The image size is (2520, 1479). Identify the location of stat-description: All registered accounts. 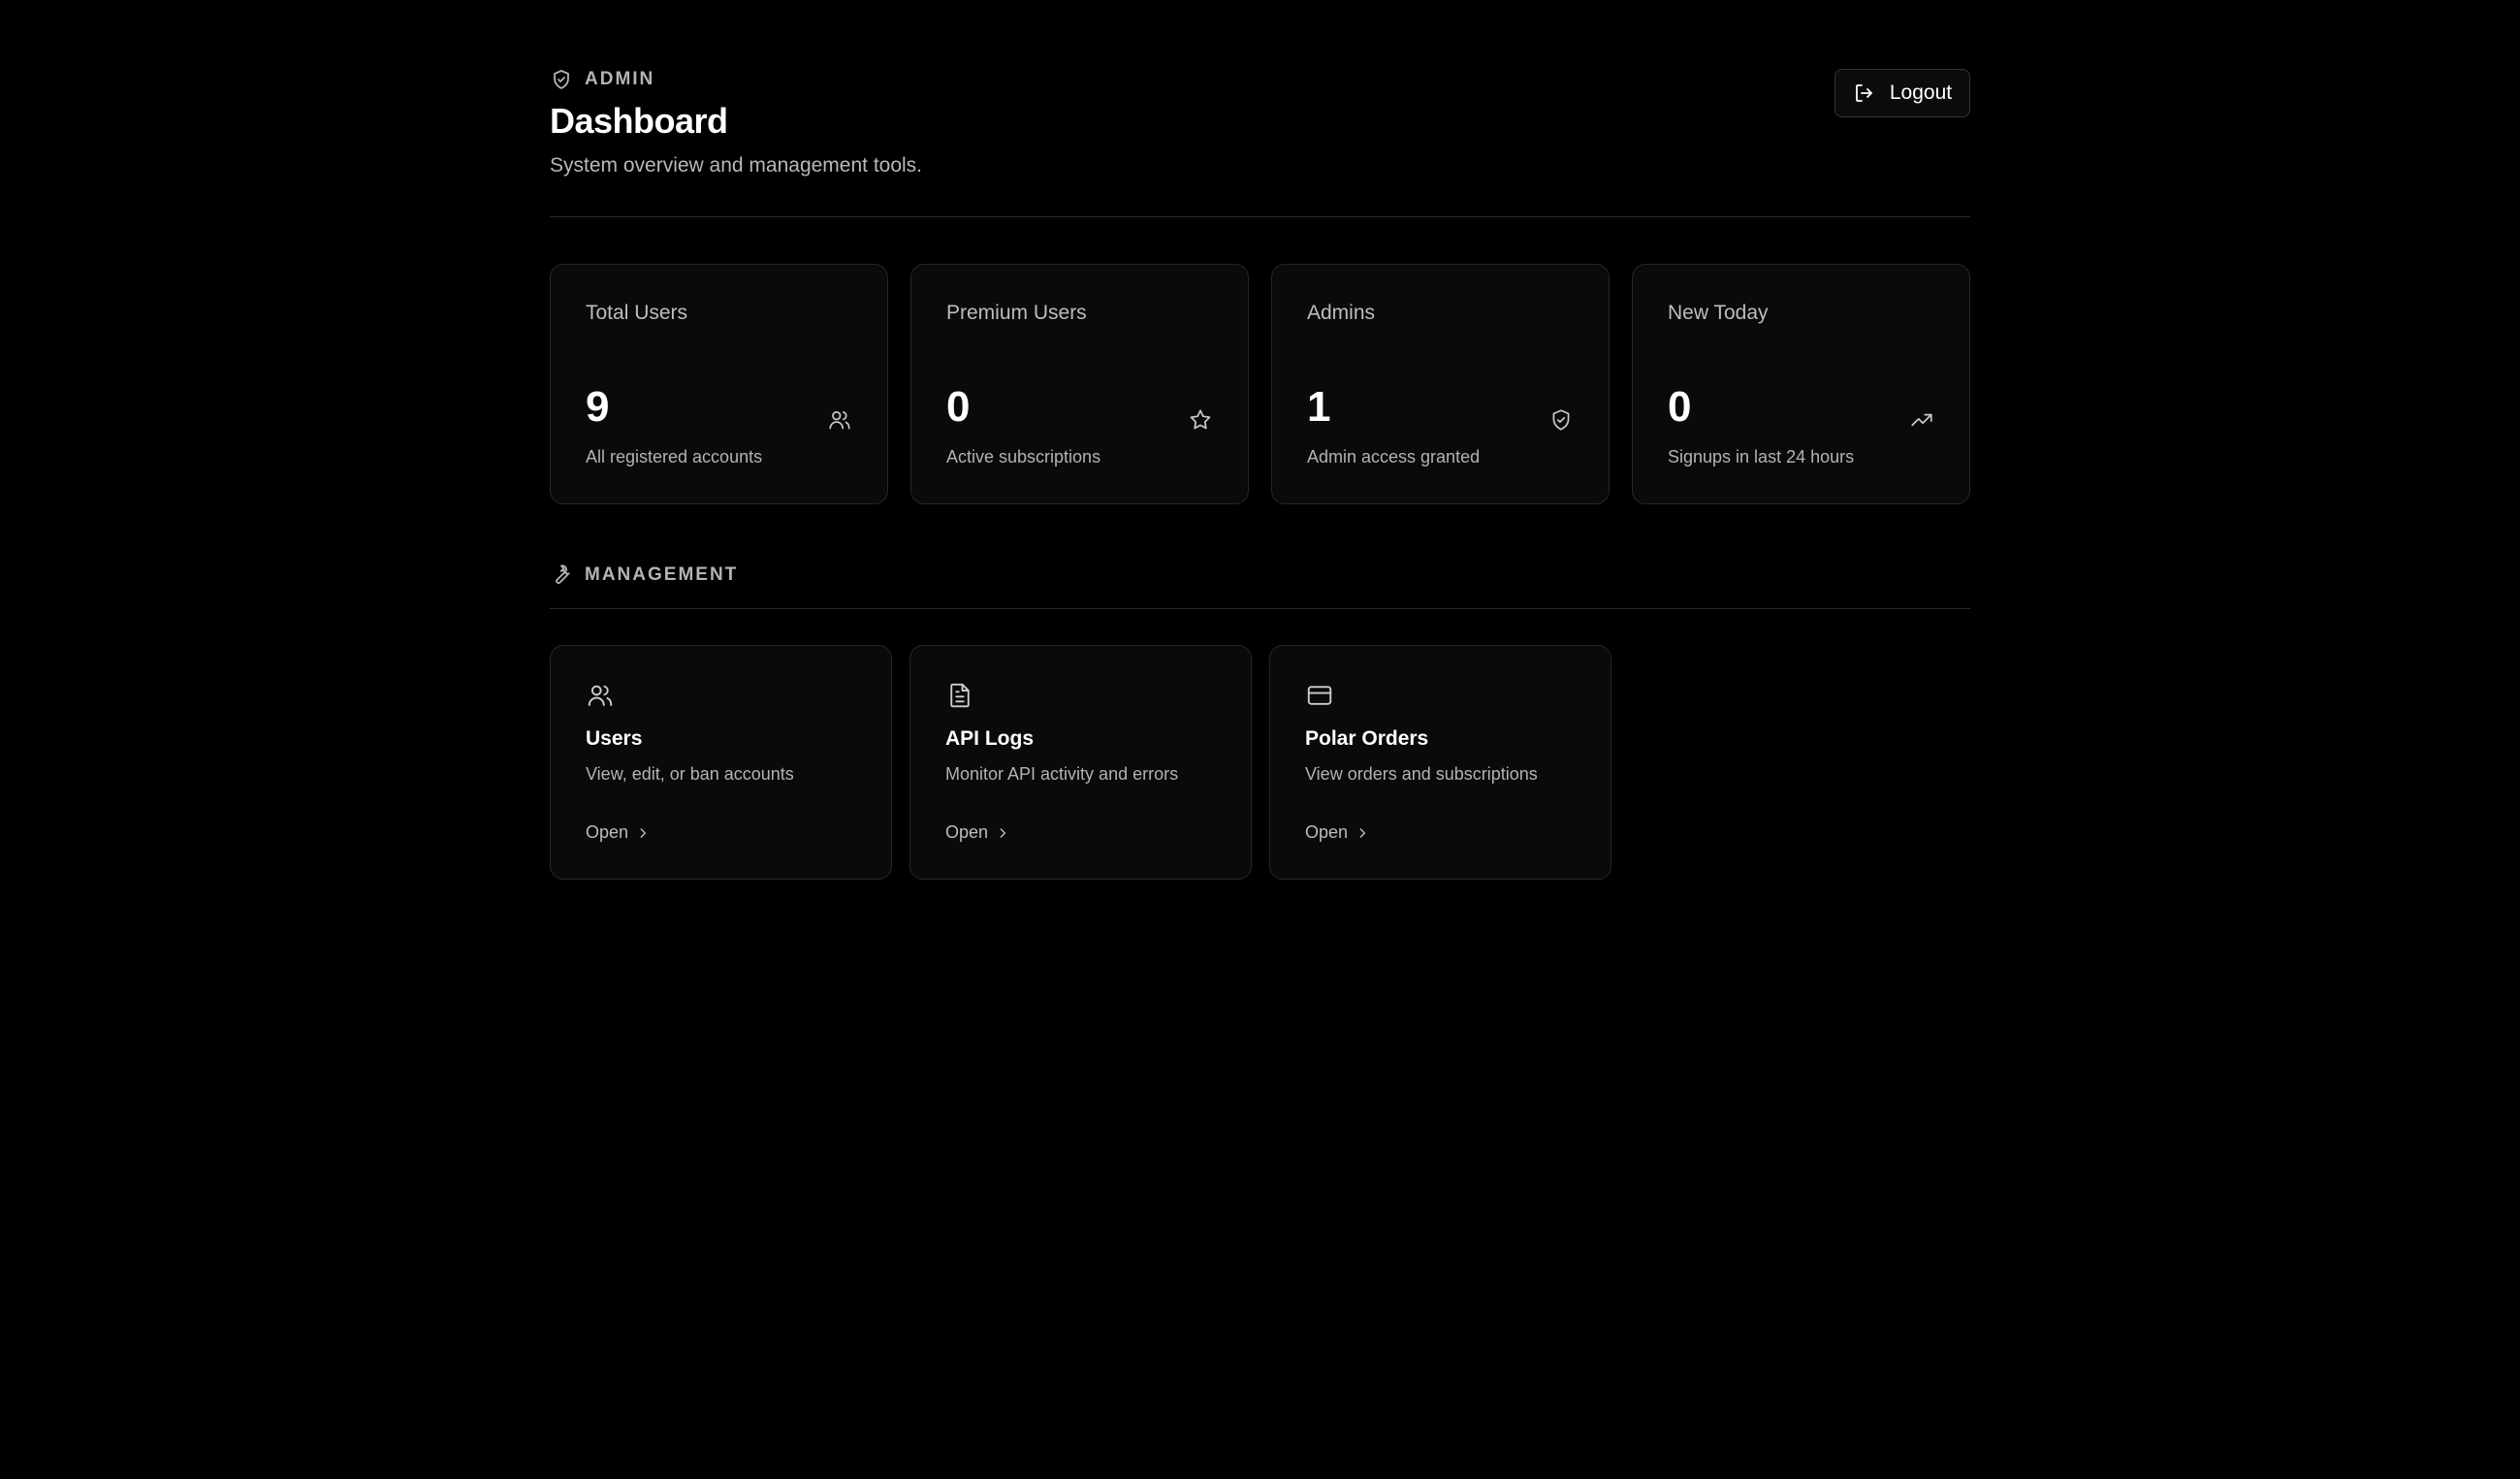
(675, 456).